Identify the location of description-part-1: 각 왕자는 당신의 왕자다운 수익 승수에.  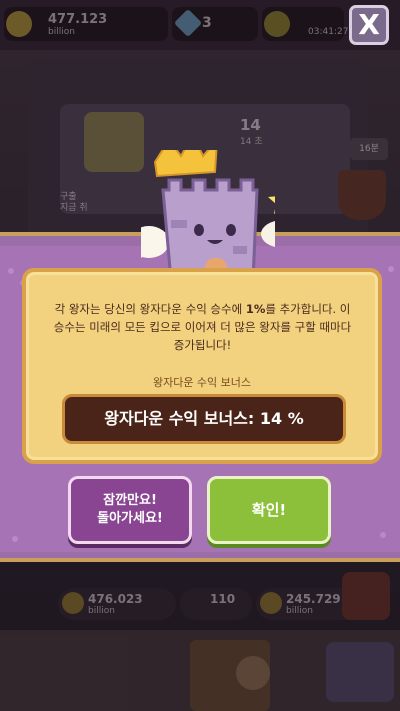
(150, 309).